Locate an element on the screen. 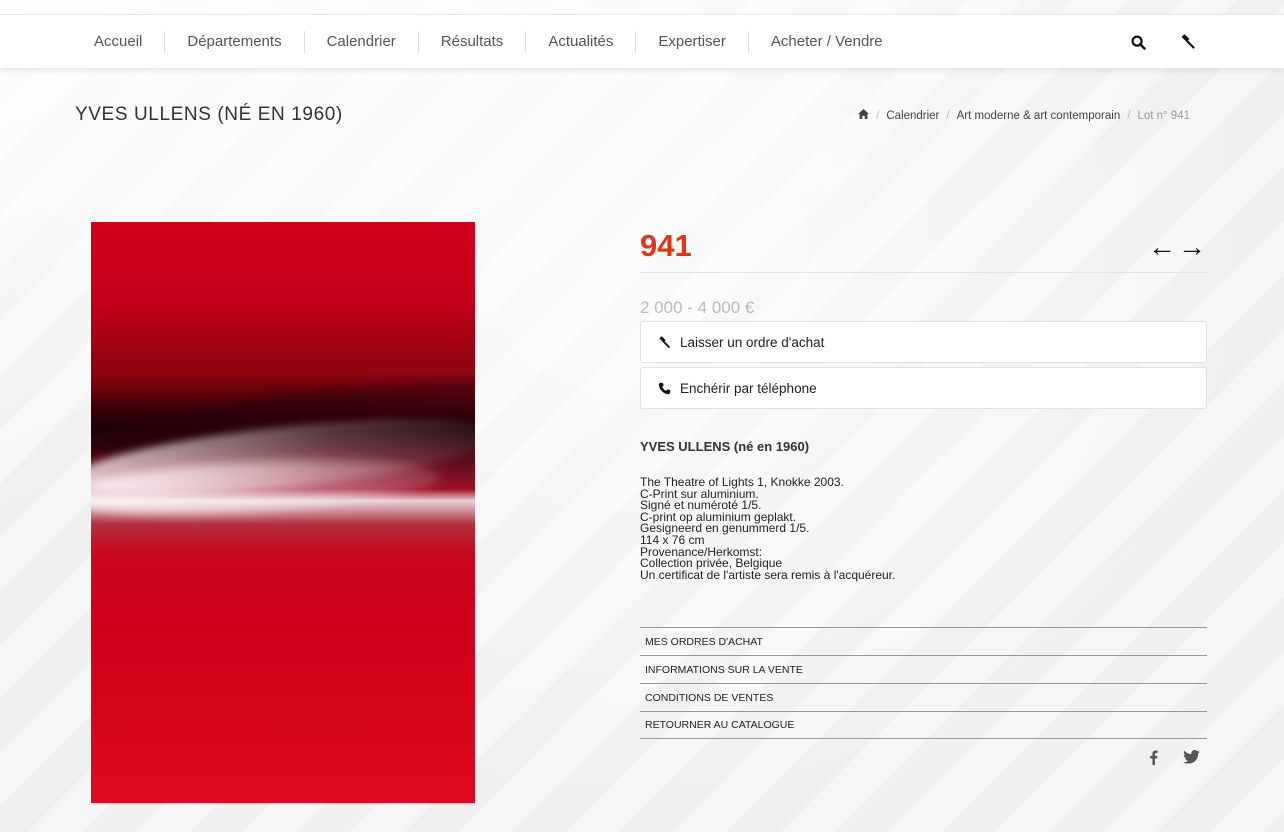 Image resolution: width=1284 pixels, height=832 pixels. absentee-bid-label: Laisser un ordre d'achat is located at coordinates (752, 342).